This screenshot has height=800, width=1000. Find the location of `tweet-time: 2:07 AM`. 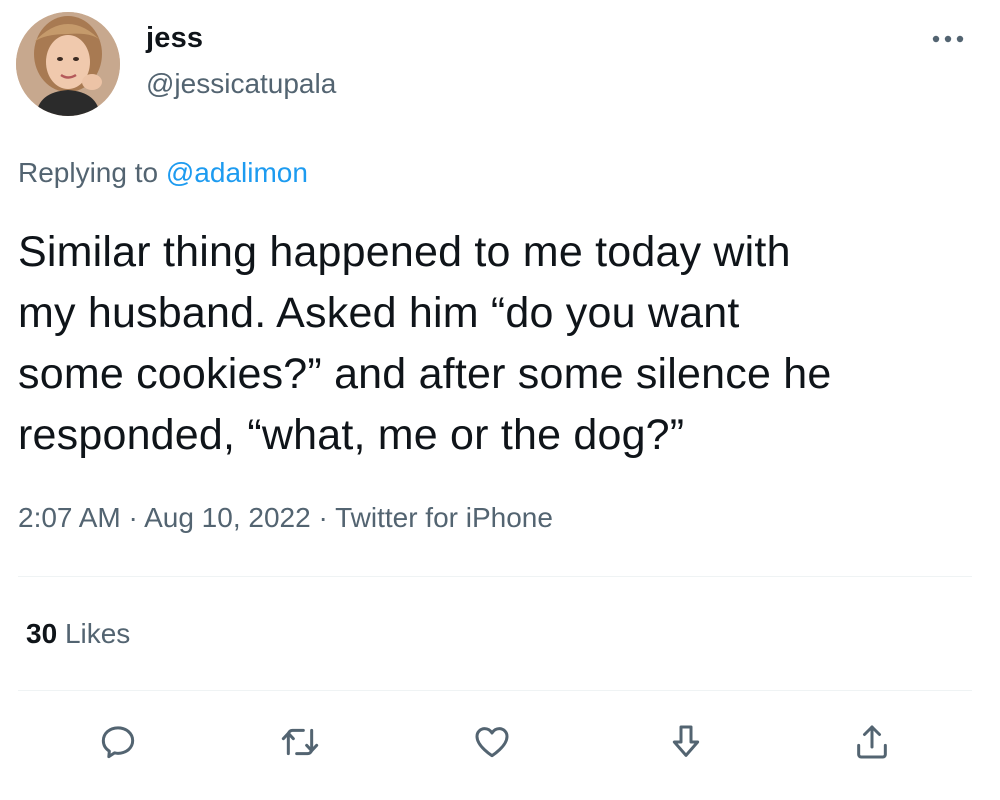

tweet-time: 2:07 AM is located at coordinates (69, 517).